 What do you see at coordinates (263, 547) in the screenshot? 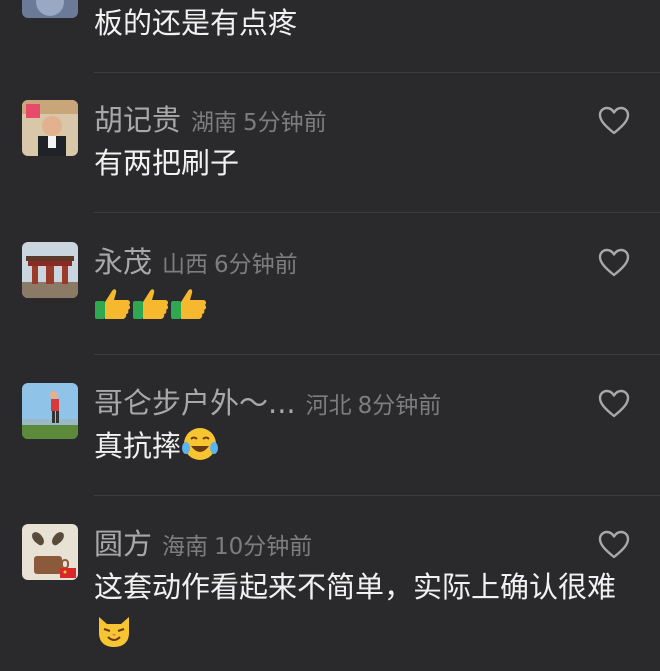
I see `timestamp: 10分钟前` at bounding box center [263, 547].